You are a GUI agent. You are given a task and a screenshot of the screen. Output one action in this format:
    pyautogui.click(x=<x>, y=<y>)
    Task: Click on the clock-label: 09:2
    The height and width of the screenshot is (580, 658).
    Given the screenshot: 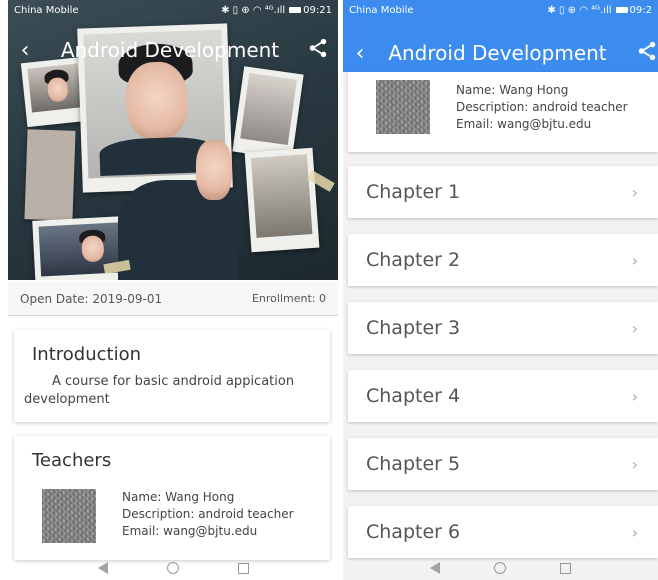 What is the action you would take?
    pyautogui.click(x=640, y=10)
    